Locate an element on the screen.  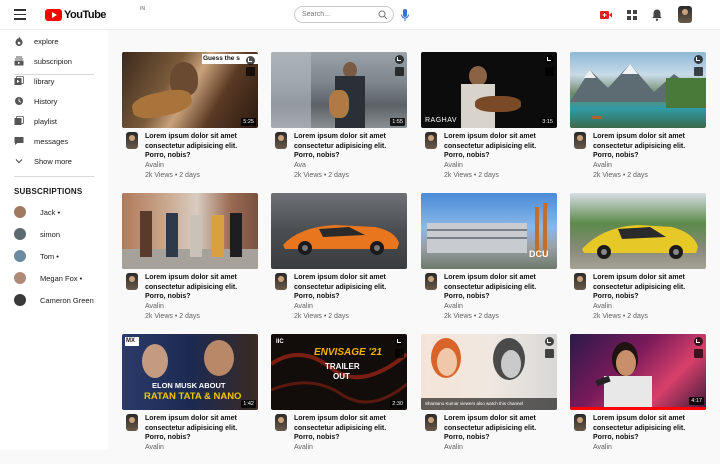
video-duration: 1:42 is located at coordinates (248, 404).